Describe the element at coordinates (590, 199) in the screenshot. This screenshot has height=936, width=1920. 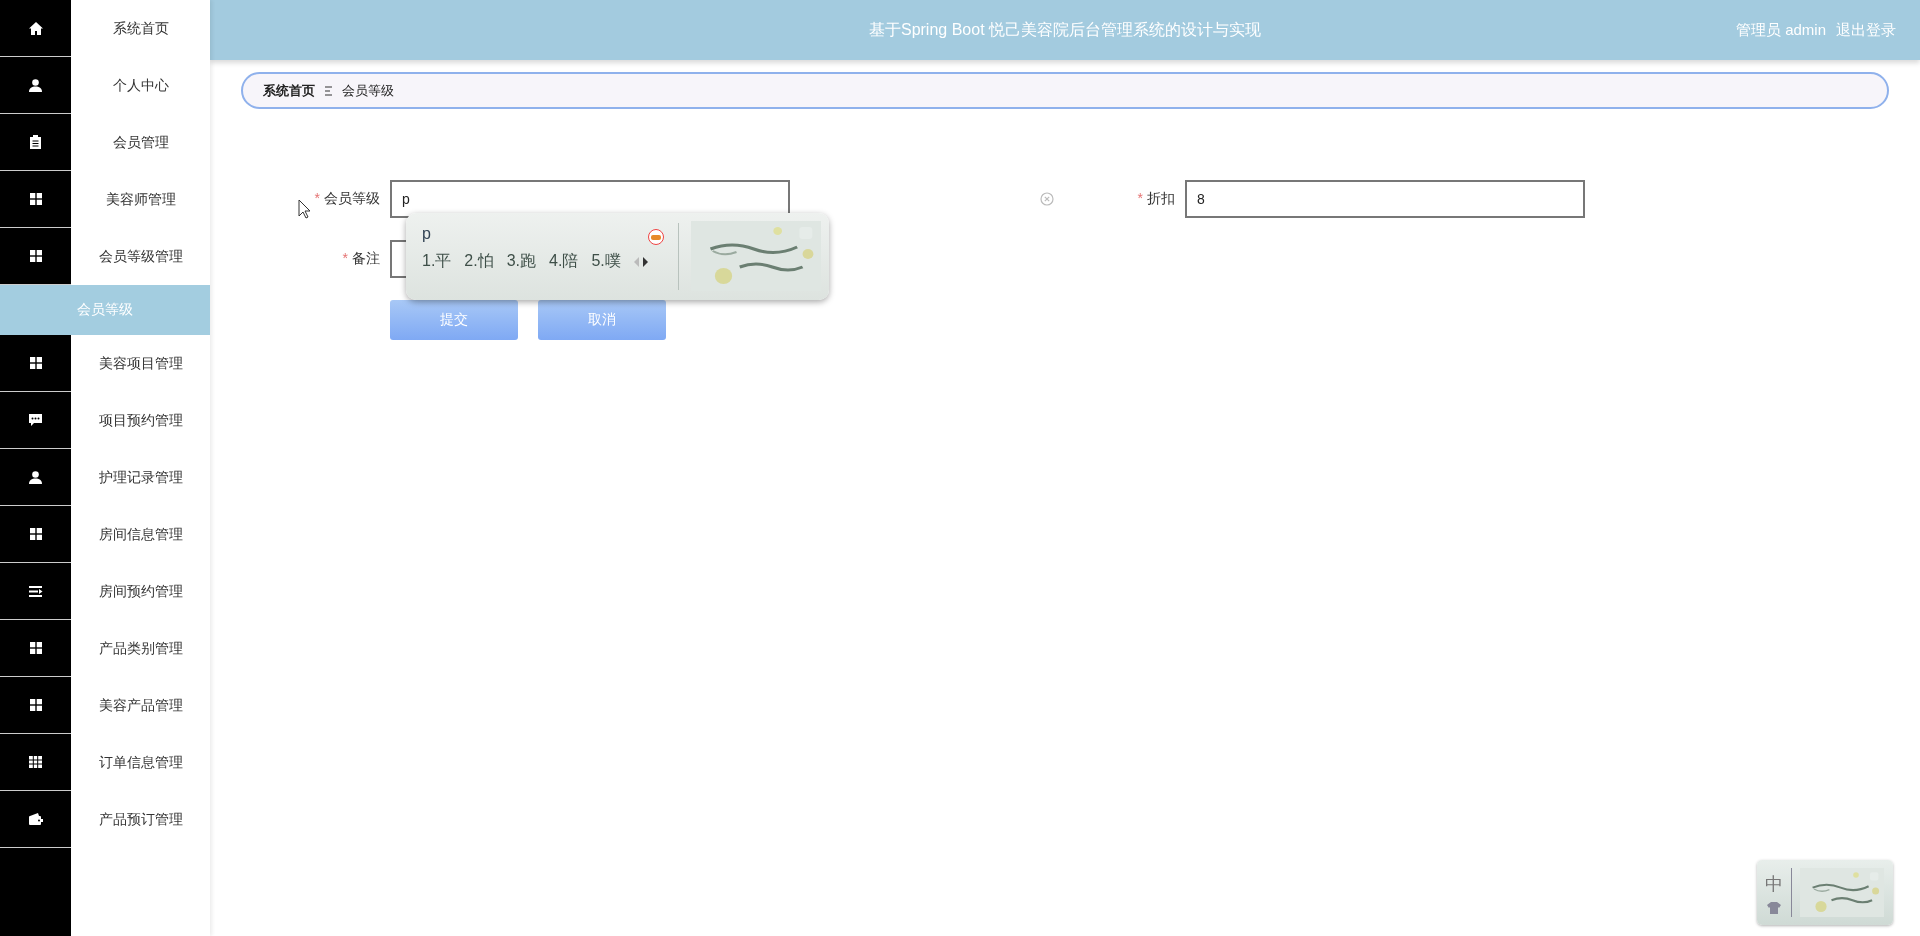
I see `input-field: p` at that location.